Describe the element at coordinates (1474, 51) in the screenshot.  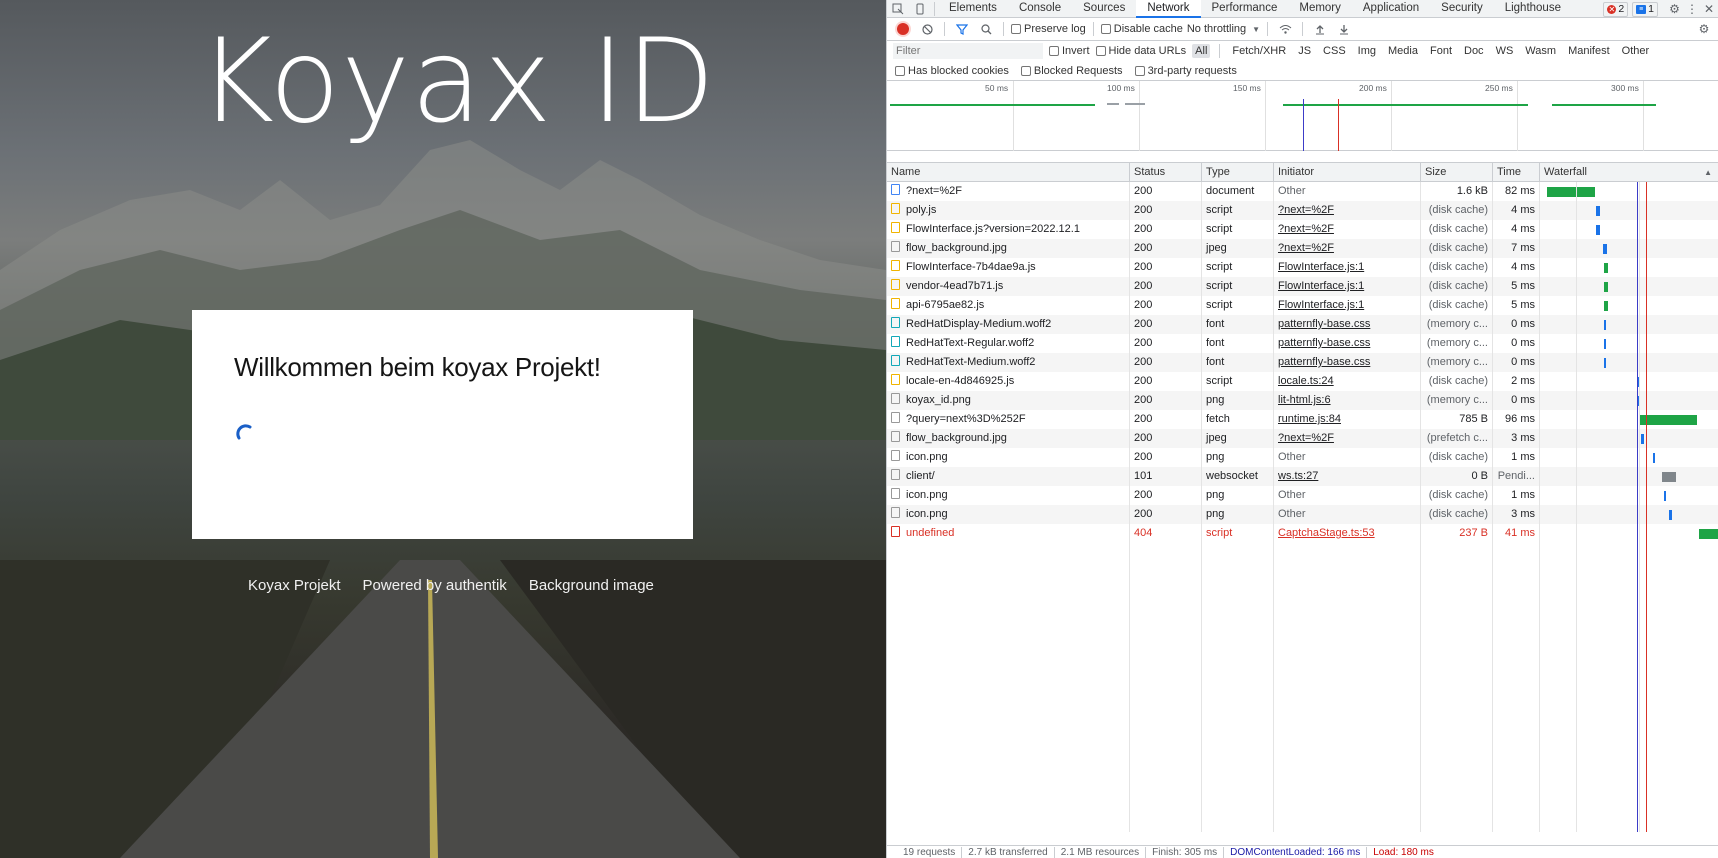
I see `type-filter-doc: Doc` at that location.